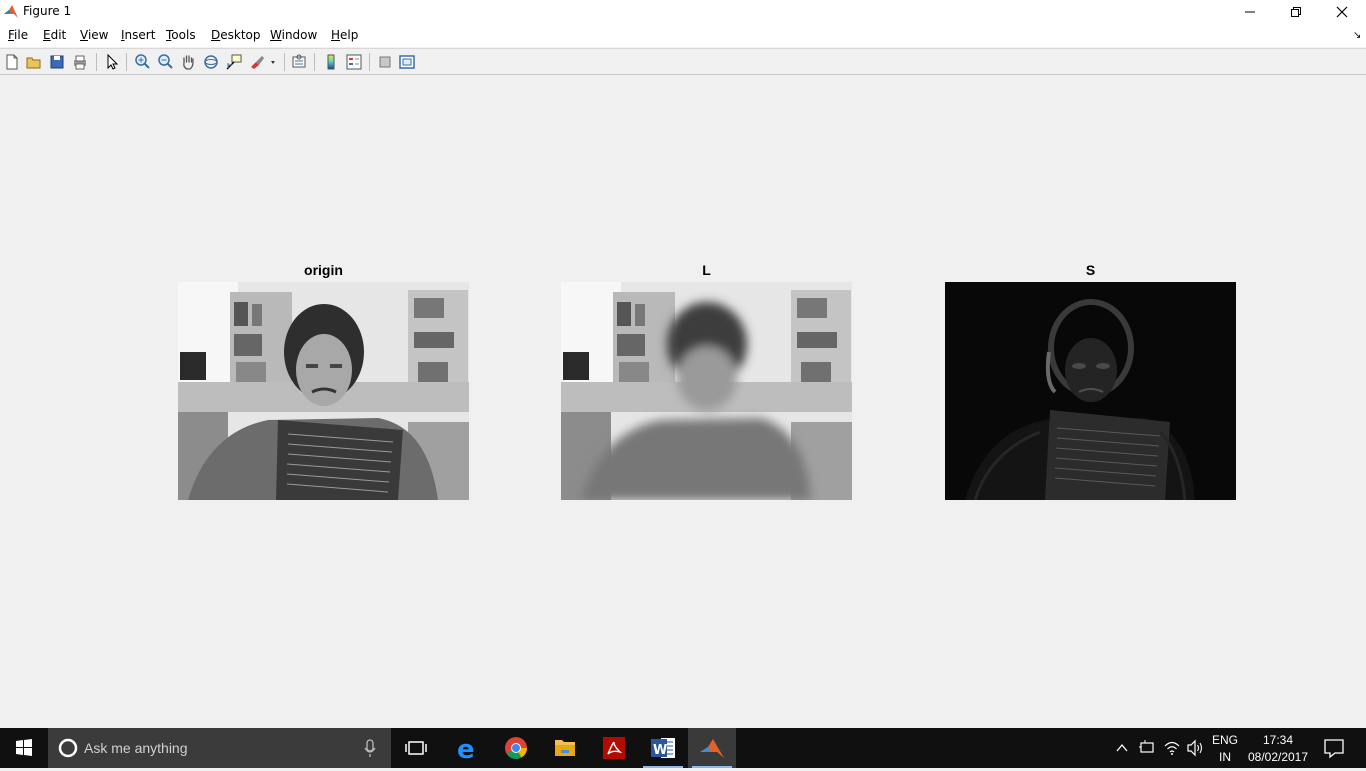 Image resolution: width=1366 pixels, height=771 pixels. What do you see at coordinates (57, 62) in the screenshot?
I see `save-icon` at bounding box center [57, 62].